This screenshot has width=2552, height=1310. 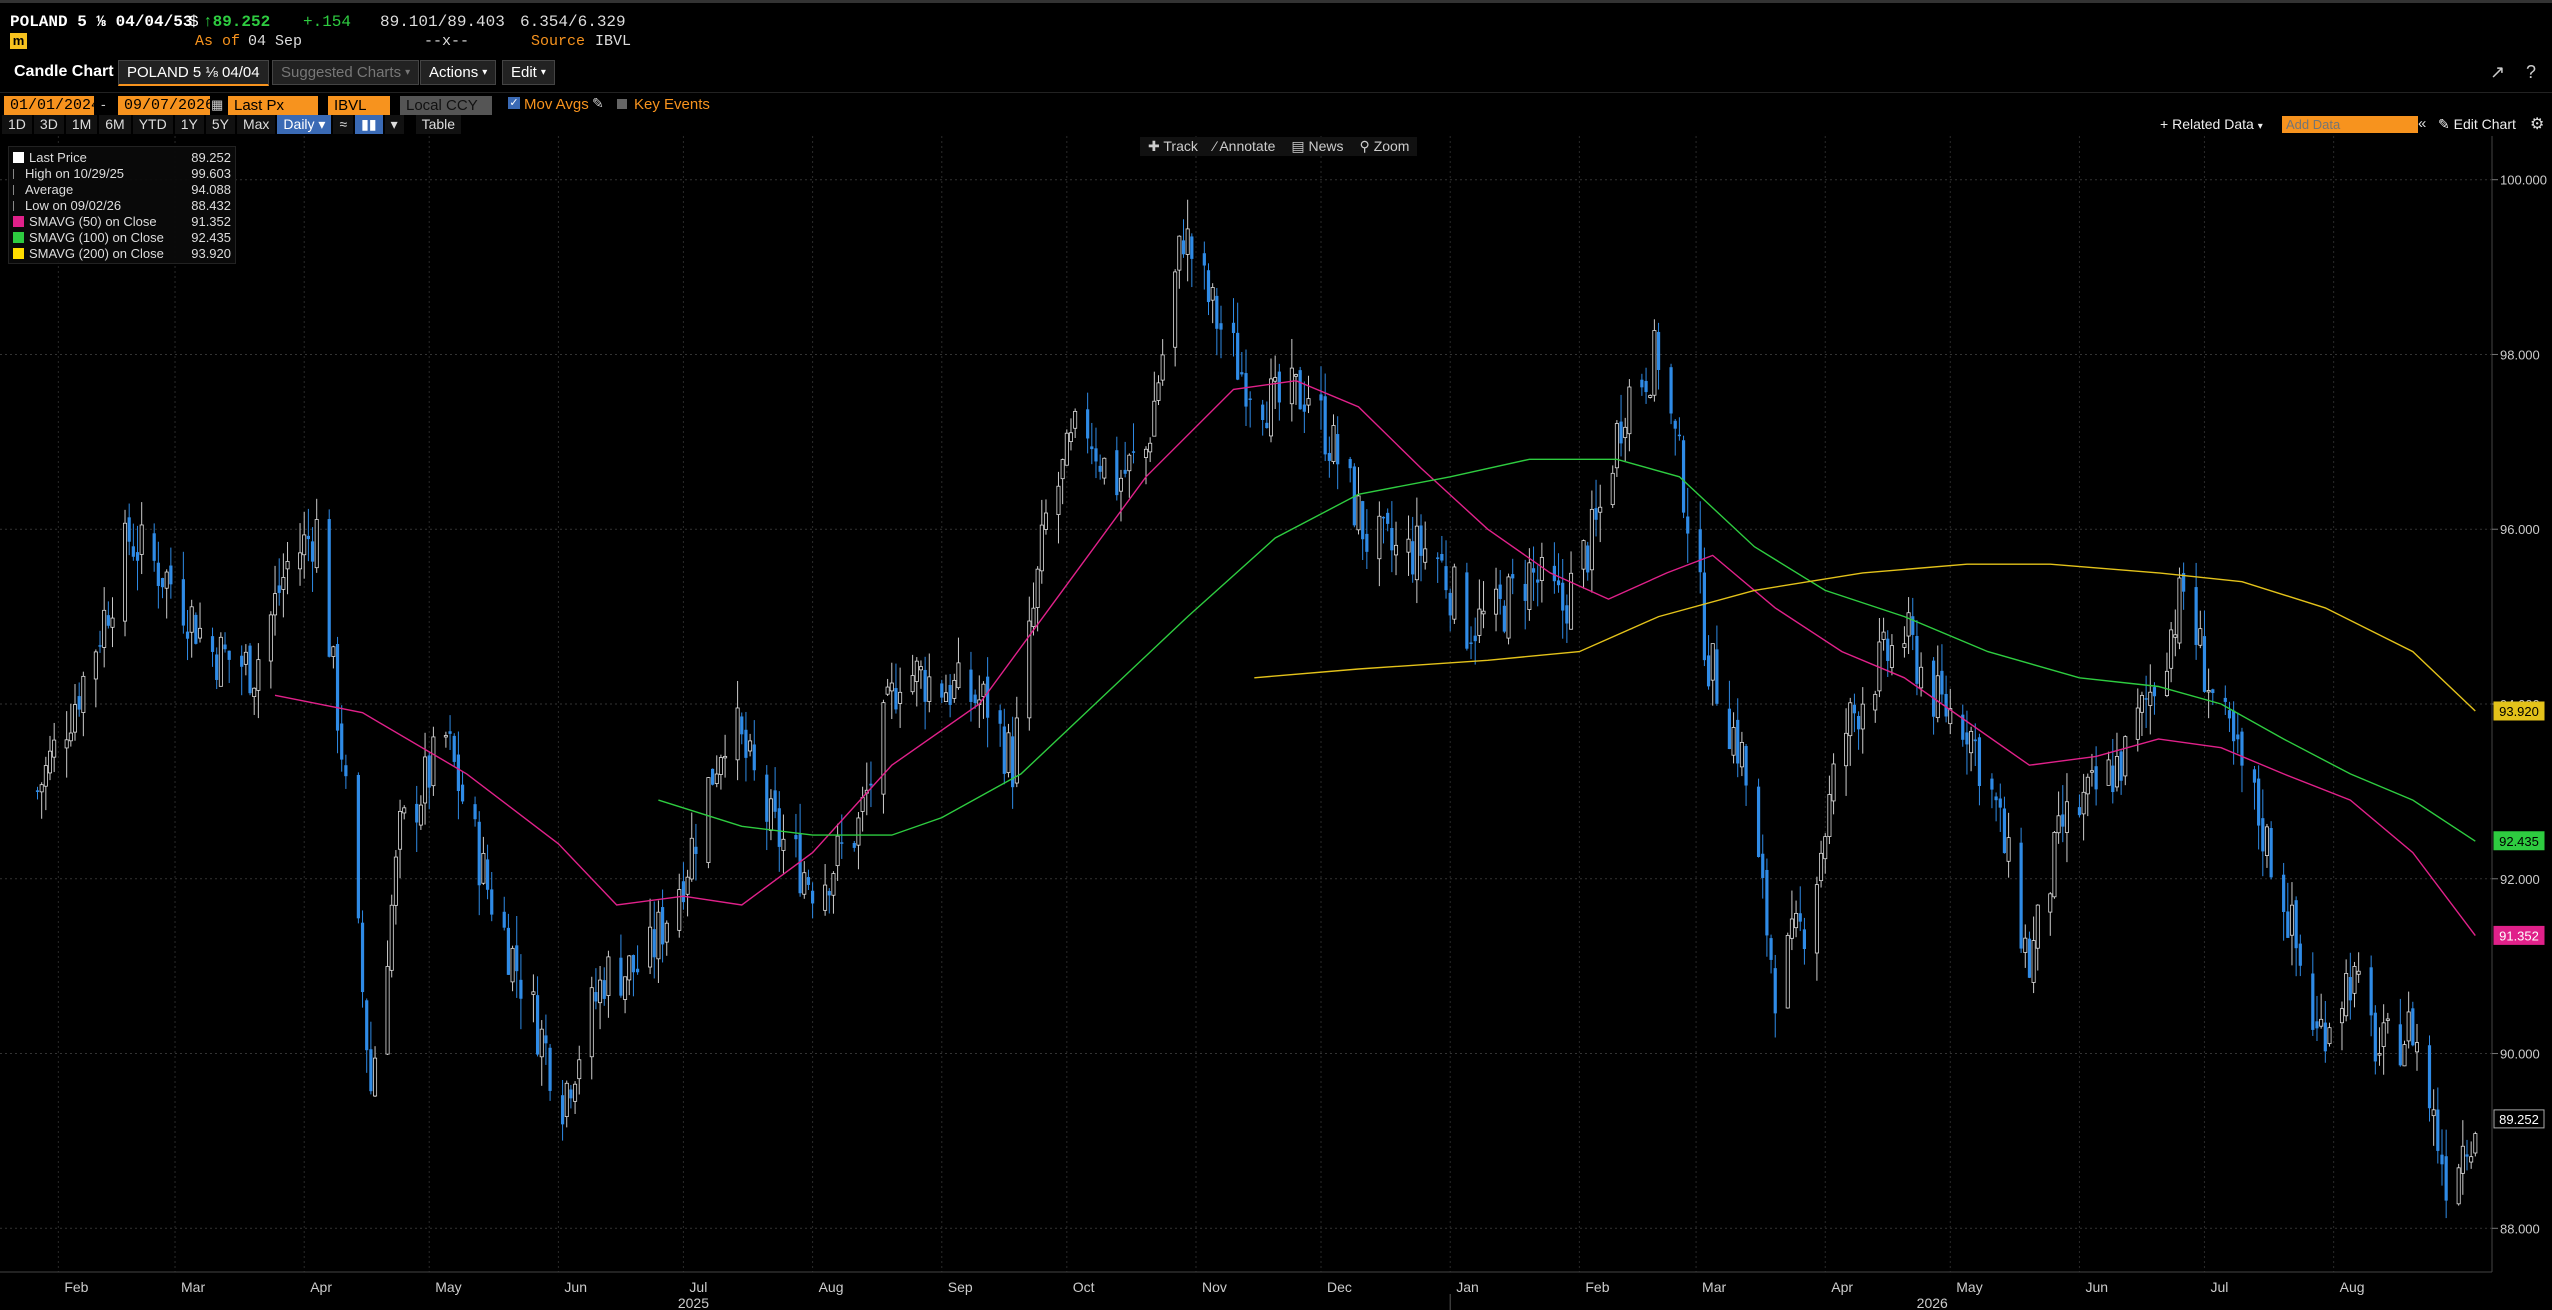 What do you see at coordinates (256, 124) in the screenshot?
I see `range-max: Max` at bounding box center [256, 124].